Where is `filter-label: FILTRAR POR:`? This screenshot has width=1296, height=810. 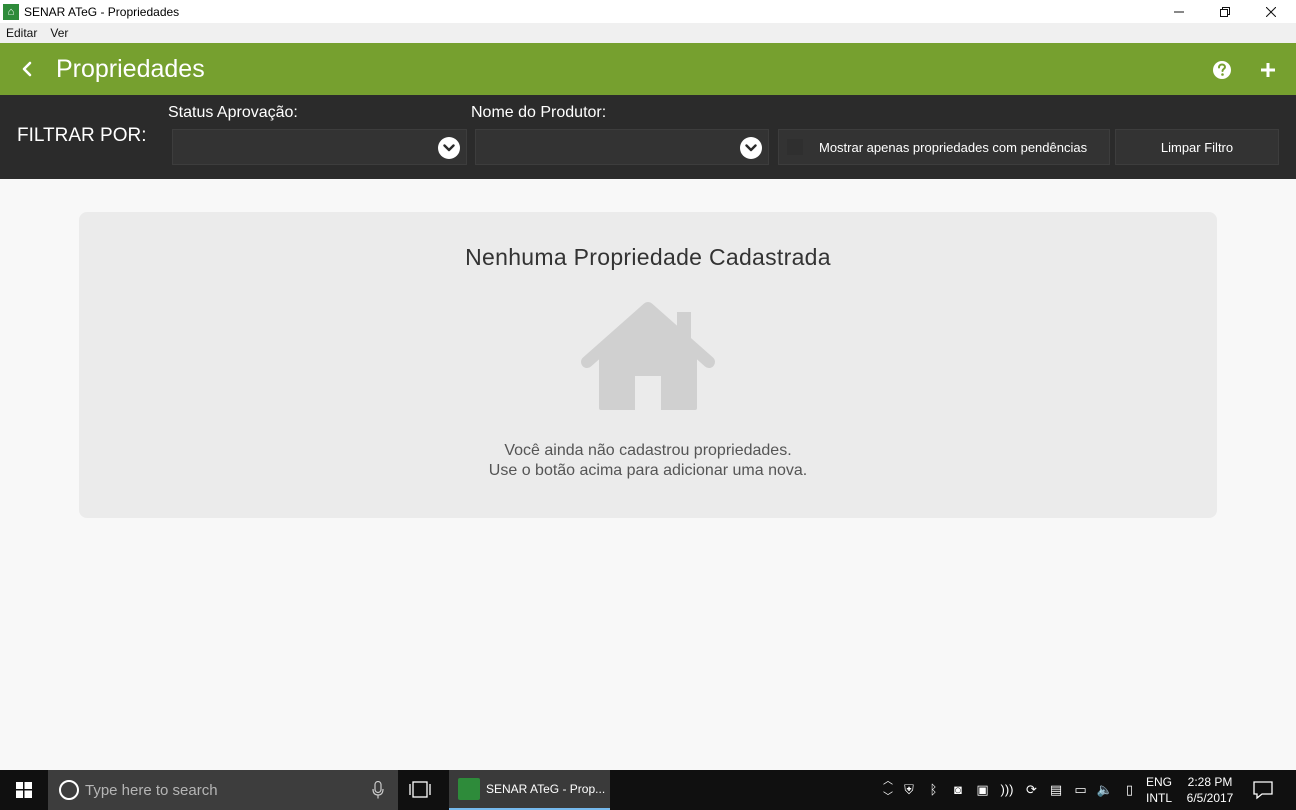 filter-label: FILTRAR POR: is located at coordinates (82, 135).